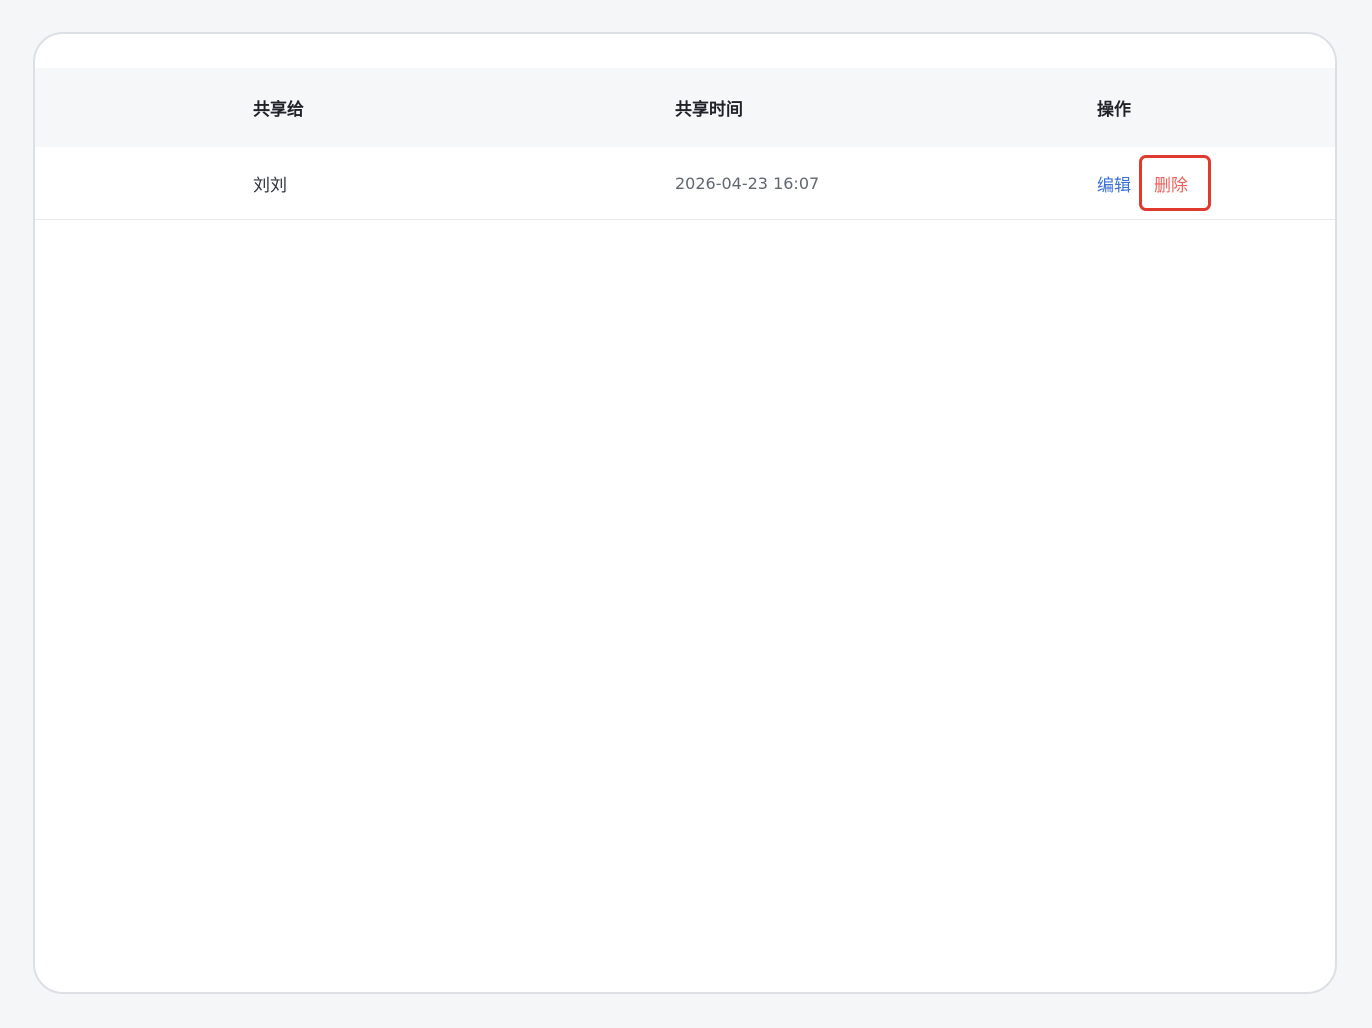 This screenshot has height=1028, width=1372. I want to click on edit-link: 编辑, so click(1114, 183).